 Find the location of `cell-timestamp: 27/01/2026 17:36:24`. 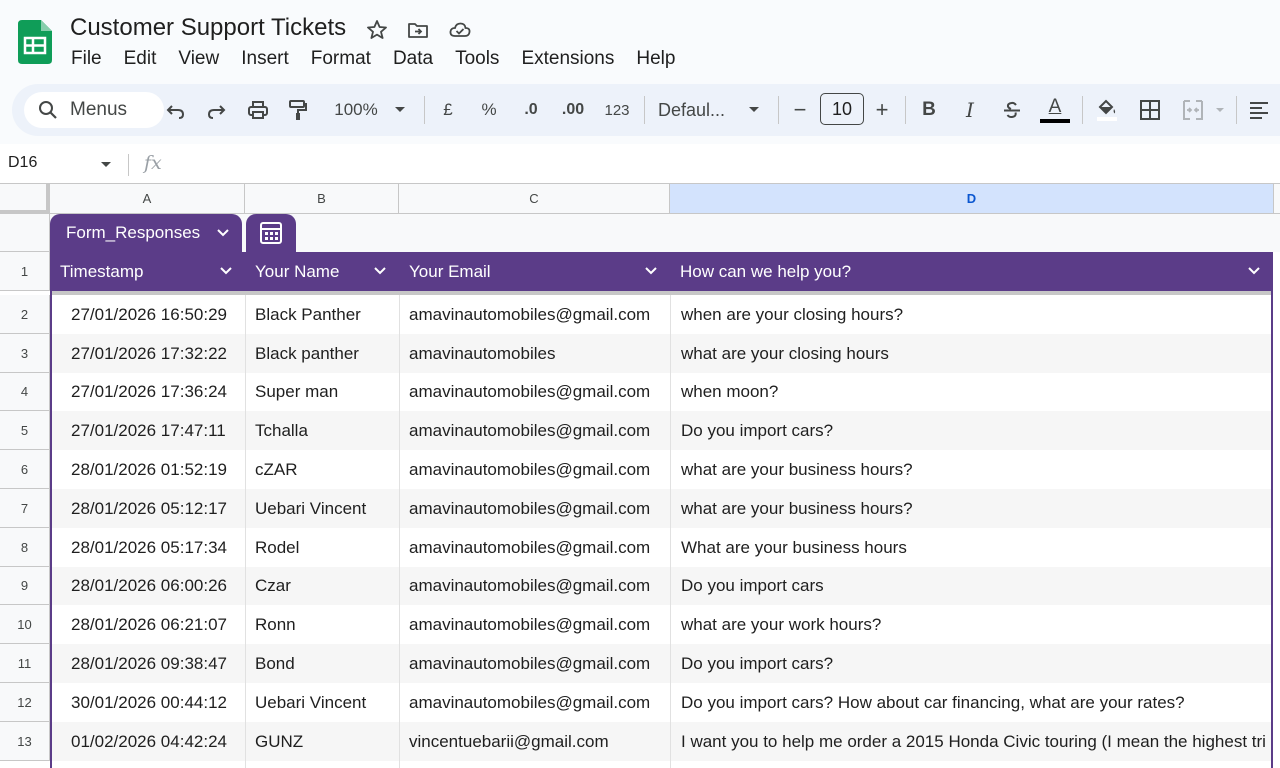

cell-timestamp: 27/01/2026 17:36:24 is located at coordinates (147, 392).